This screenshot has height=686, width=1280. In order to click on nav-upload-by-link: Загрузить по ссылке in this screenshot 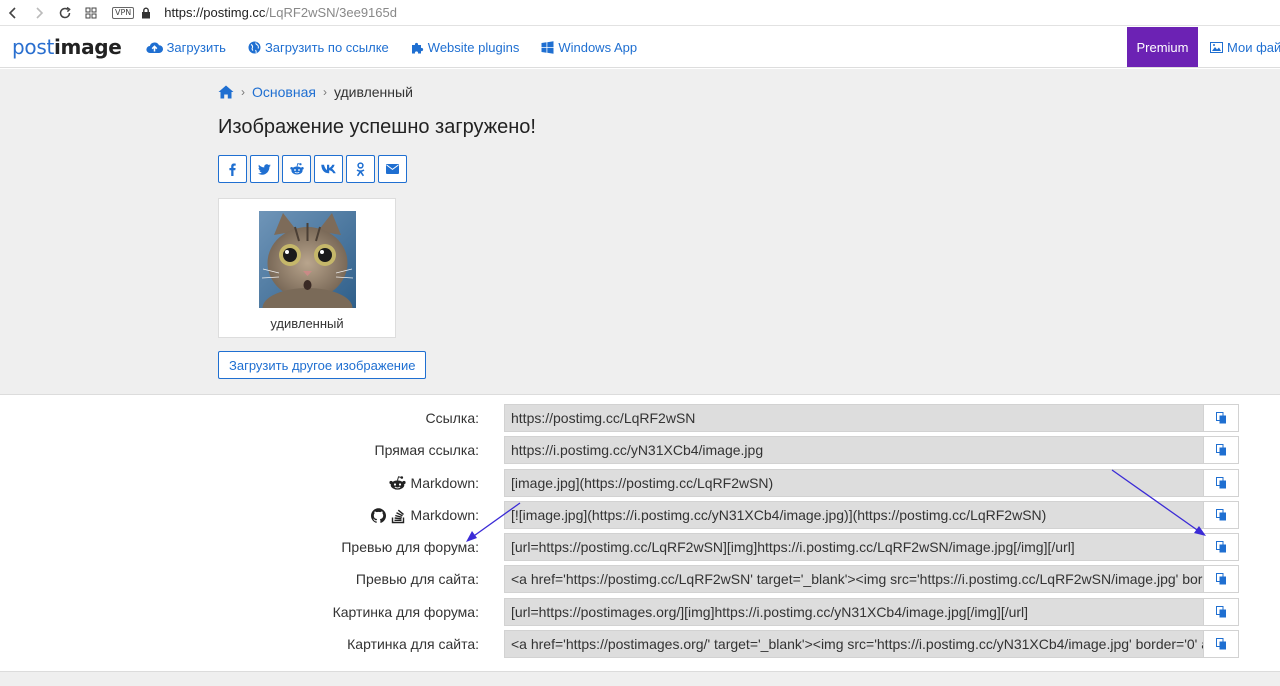, I will do `click(318, 47)`.